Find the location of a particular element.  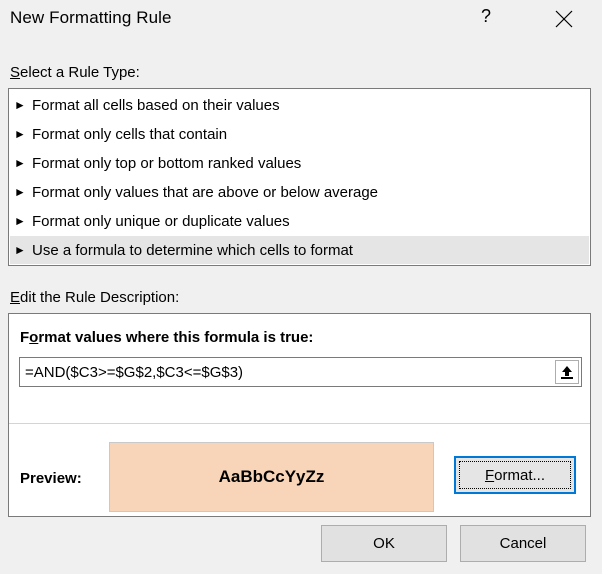

rule-type-item: ► Format only unique or duplicate values is located at coordinates (299, 221).